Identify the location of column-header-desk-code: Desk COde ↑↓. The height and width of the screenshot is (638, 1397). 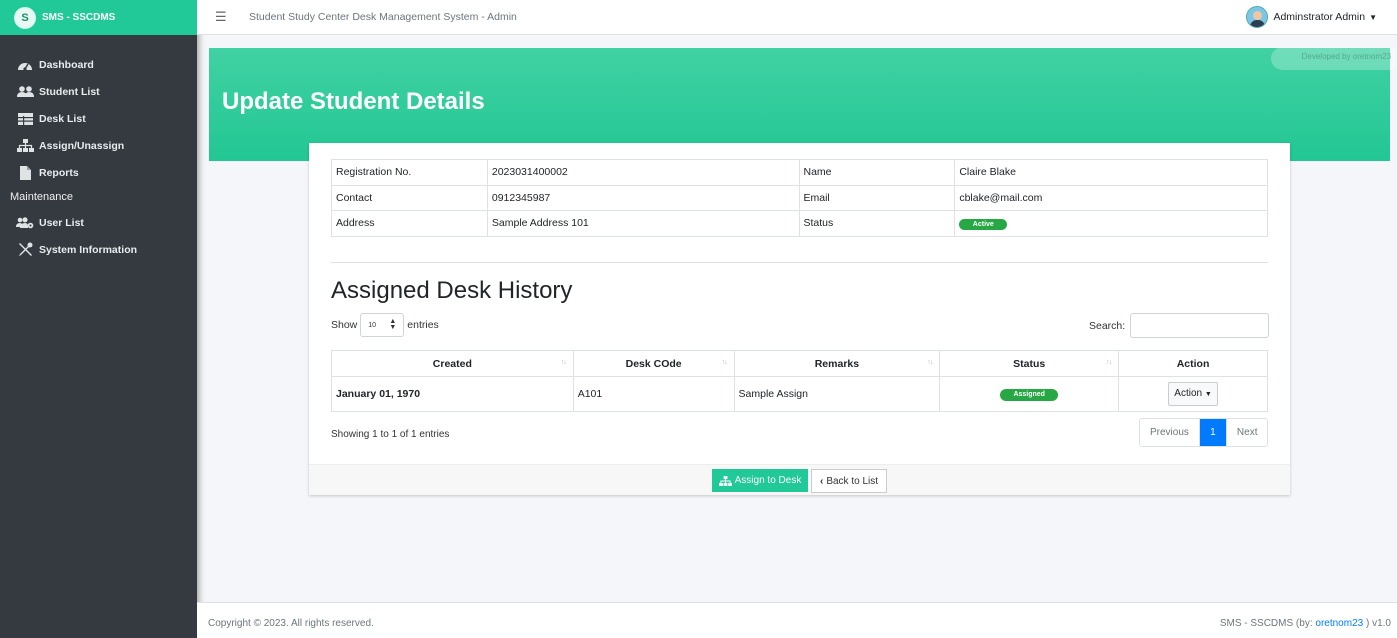
(653, 363).